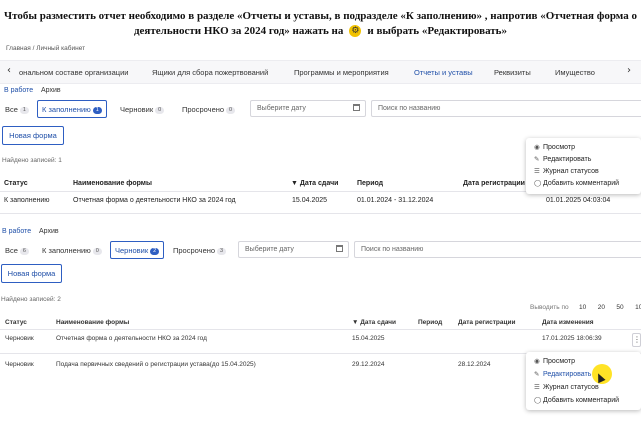 The width and height of the screenshot is (641, 427). I want to click on tab-programs: Программы и мероприятия, so click(341, 72).